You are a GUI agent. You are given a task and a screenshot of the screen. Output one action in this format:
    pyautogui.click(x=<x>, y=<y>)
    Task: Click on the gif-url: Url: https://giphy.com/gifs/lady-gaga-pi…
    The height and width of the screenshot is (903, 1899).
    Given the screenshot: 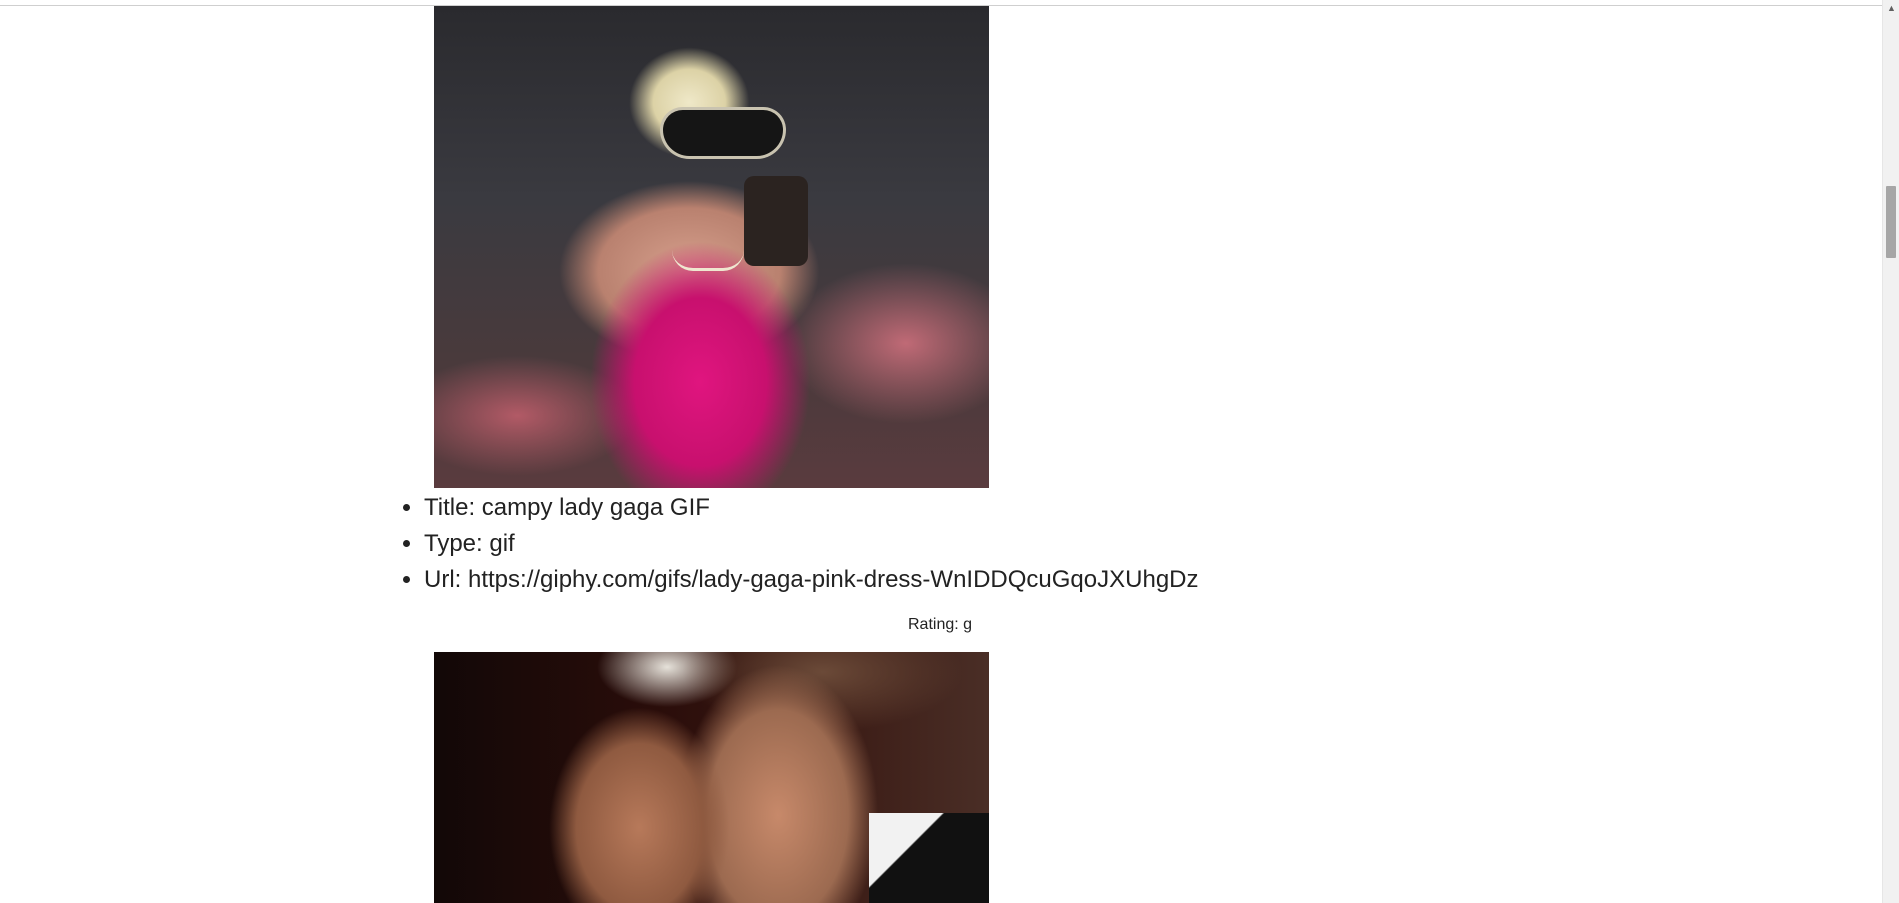 What is the action you would take?
    pyautogui.click(x=811, y=580)
    